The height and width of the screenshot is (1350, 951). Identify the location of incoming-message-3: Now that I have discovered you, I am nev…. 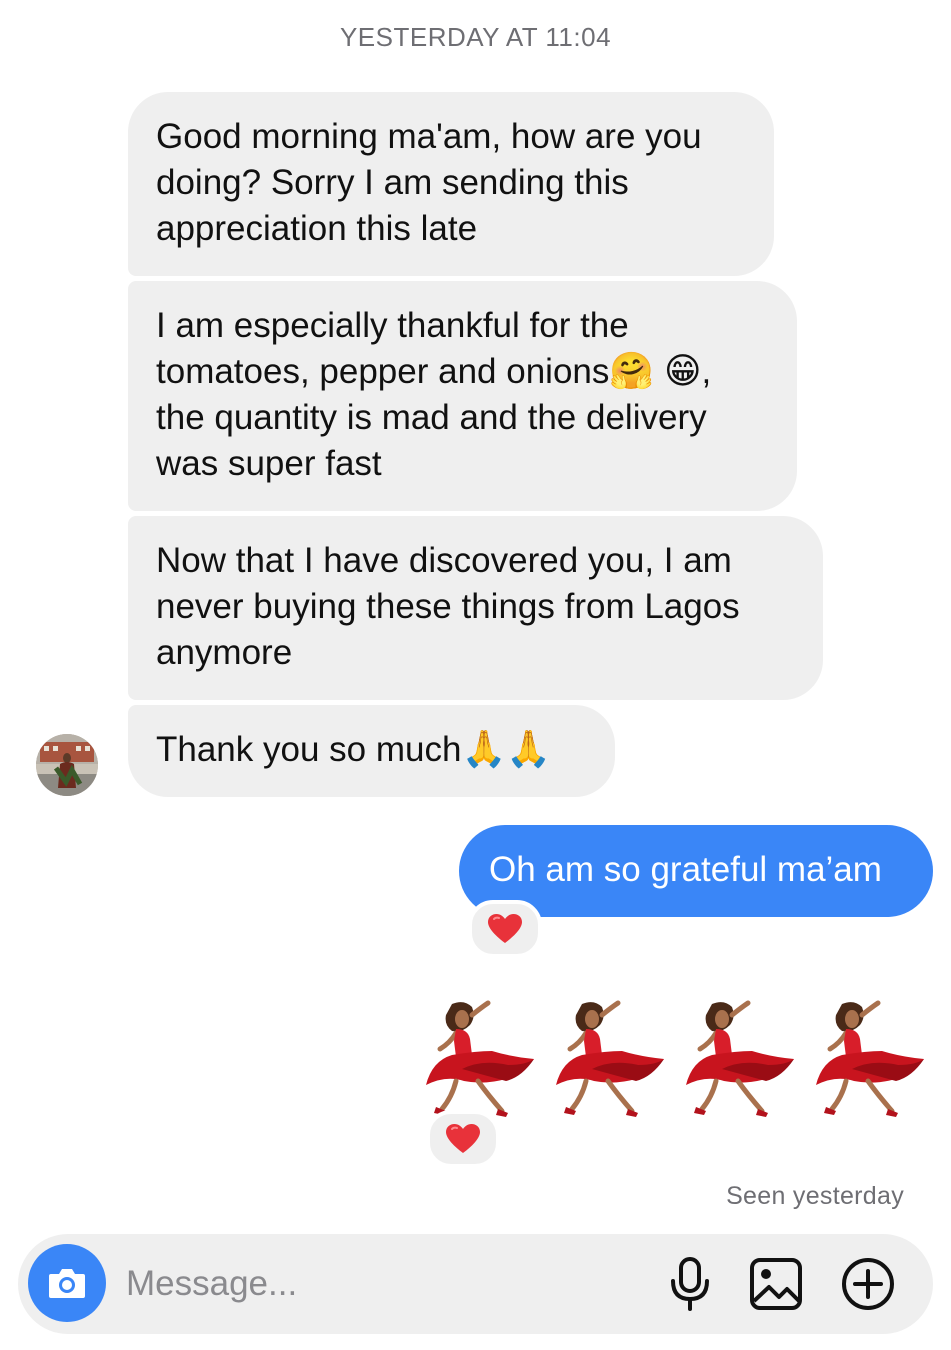
(475, 608).